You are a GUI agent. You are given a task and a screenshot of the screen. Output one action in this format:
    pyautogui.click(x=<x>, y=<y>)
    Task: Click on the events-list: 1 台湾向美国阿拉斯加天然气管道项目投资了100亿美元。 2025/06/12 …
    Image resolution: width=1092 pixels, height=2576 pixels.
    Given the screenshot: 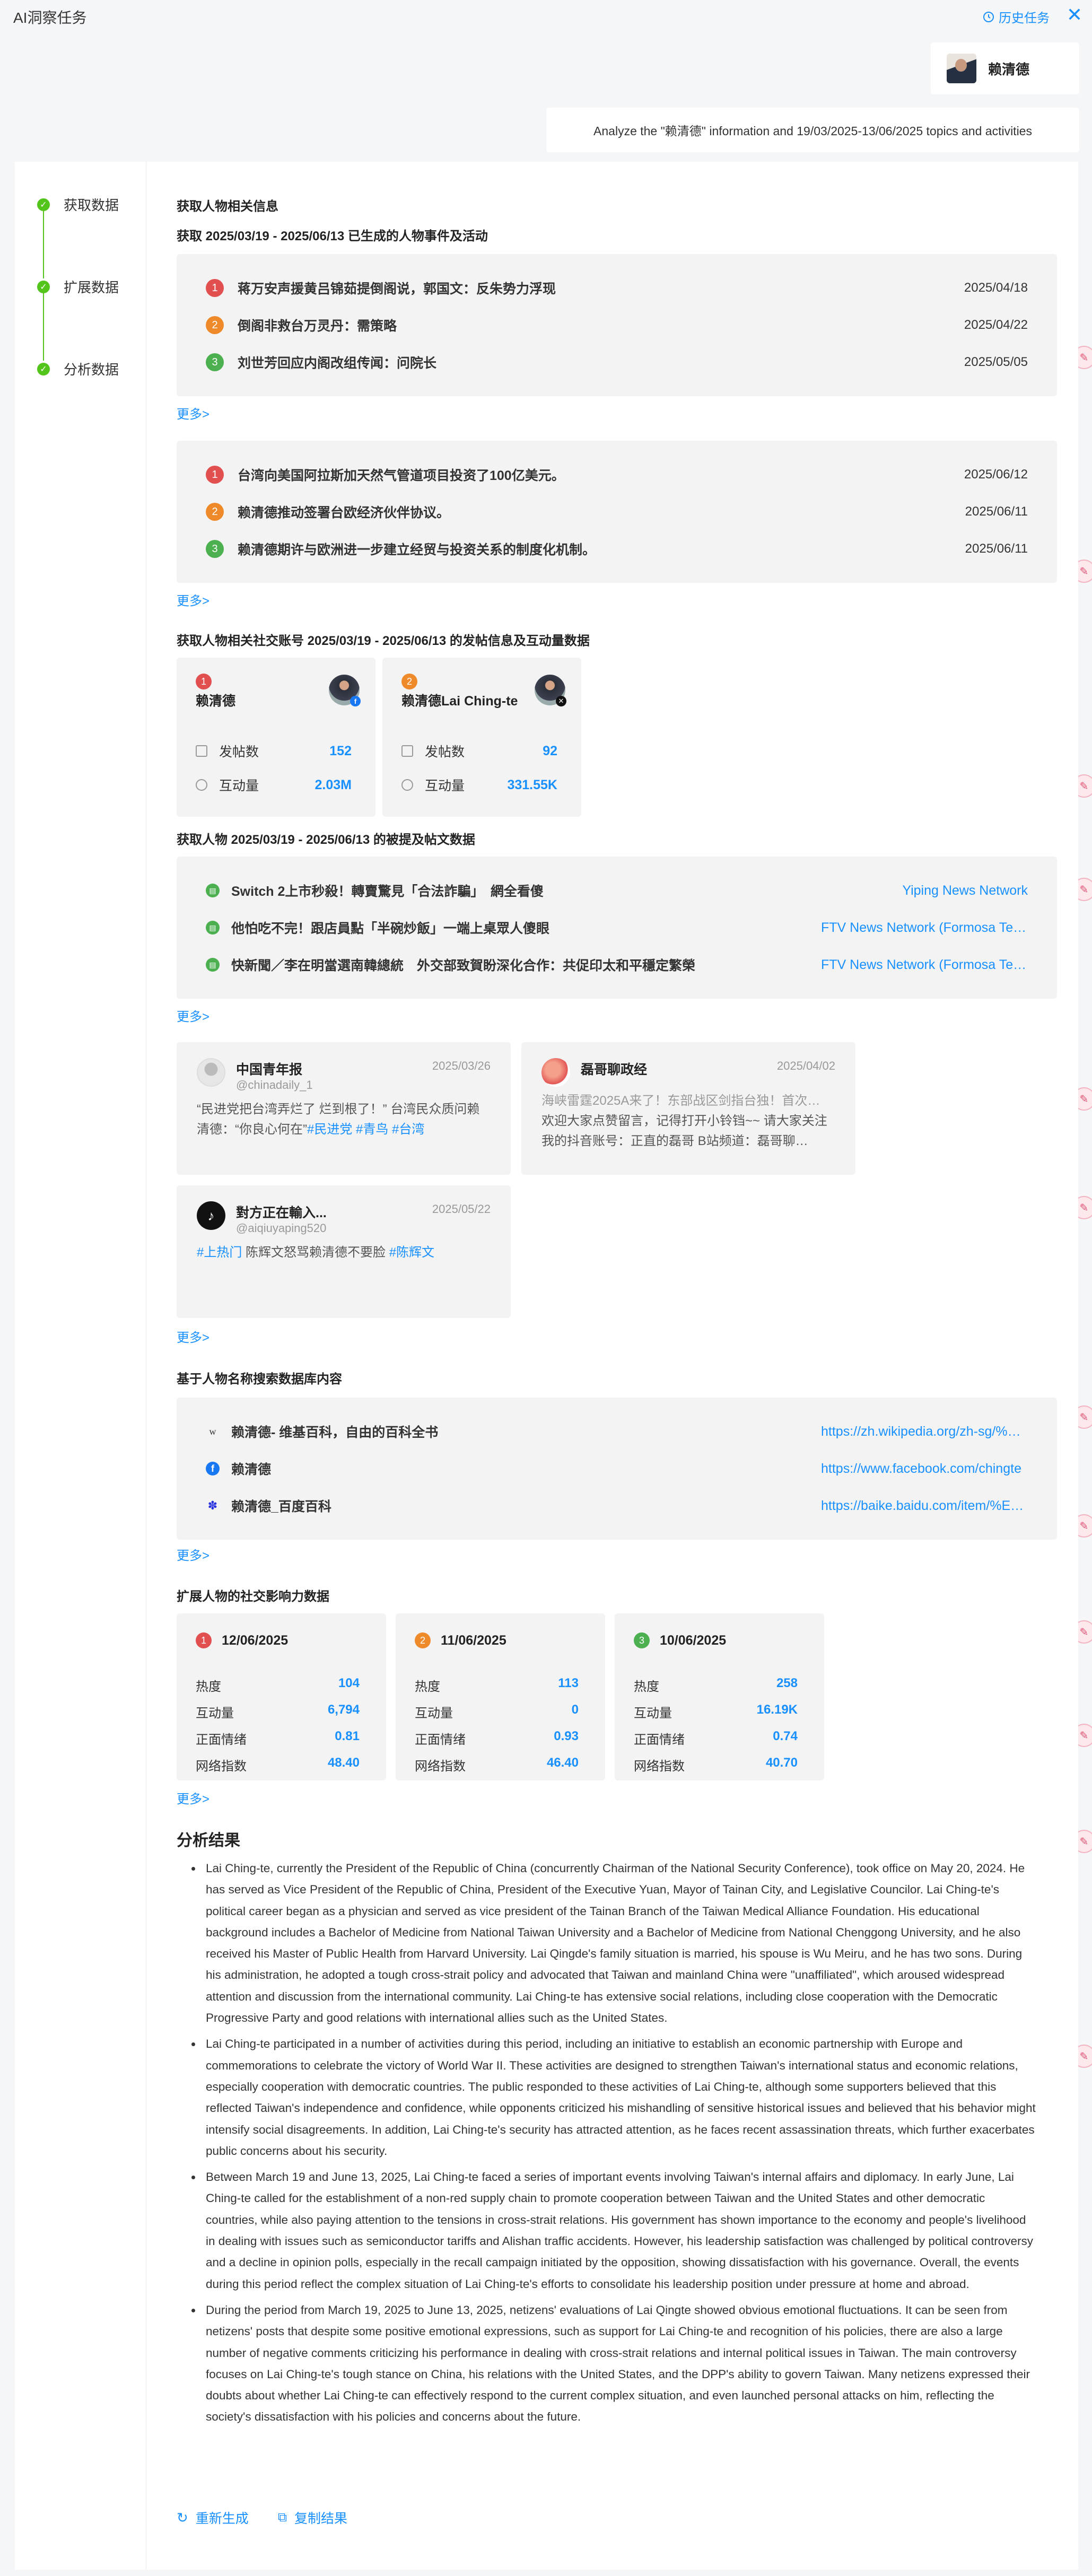 What is the action you would take?
    pyautogui.click(x=617, y=512)
    